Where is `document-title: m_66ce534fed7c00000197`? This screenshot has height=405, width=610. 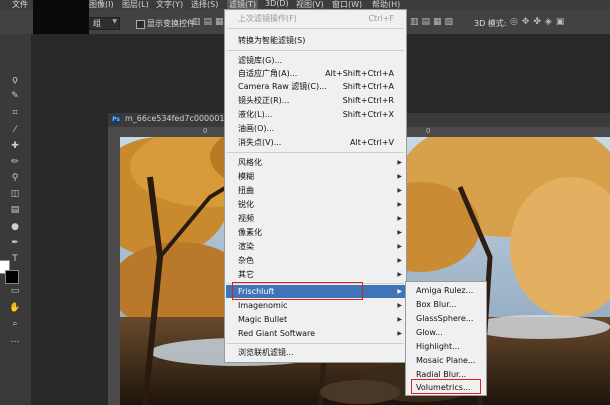 document-title: m_66ce534fed7c00000197 is located at coordinates (180, 118).